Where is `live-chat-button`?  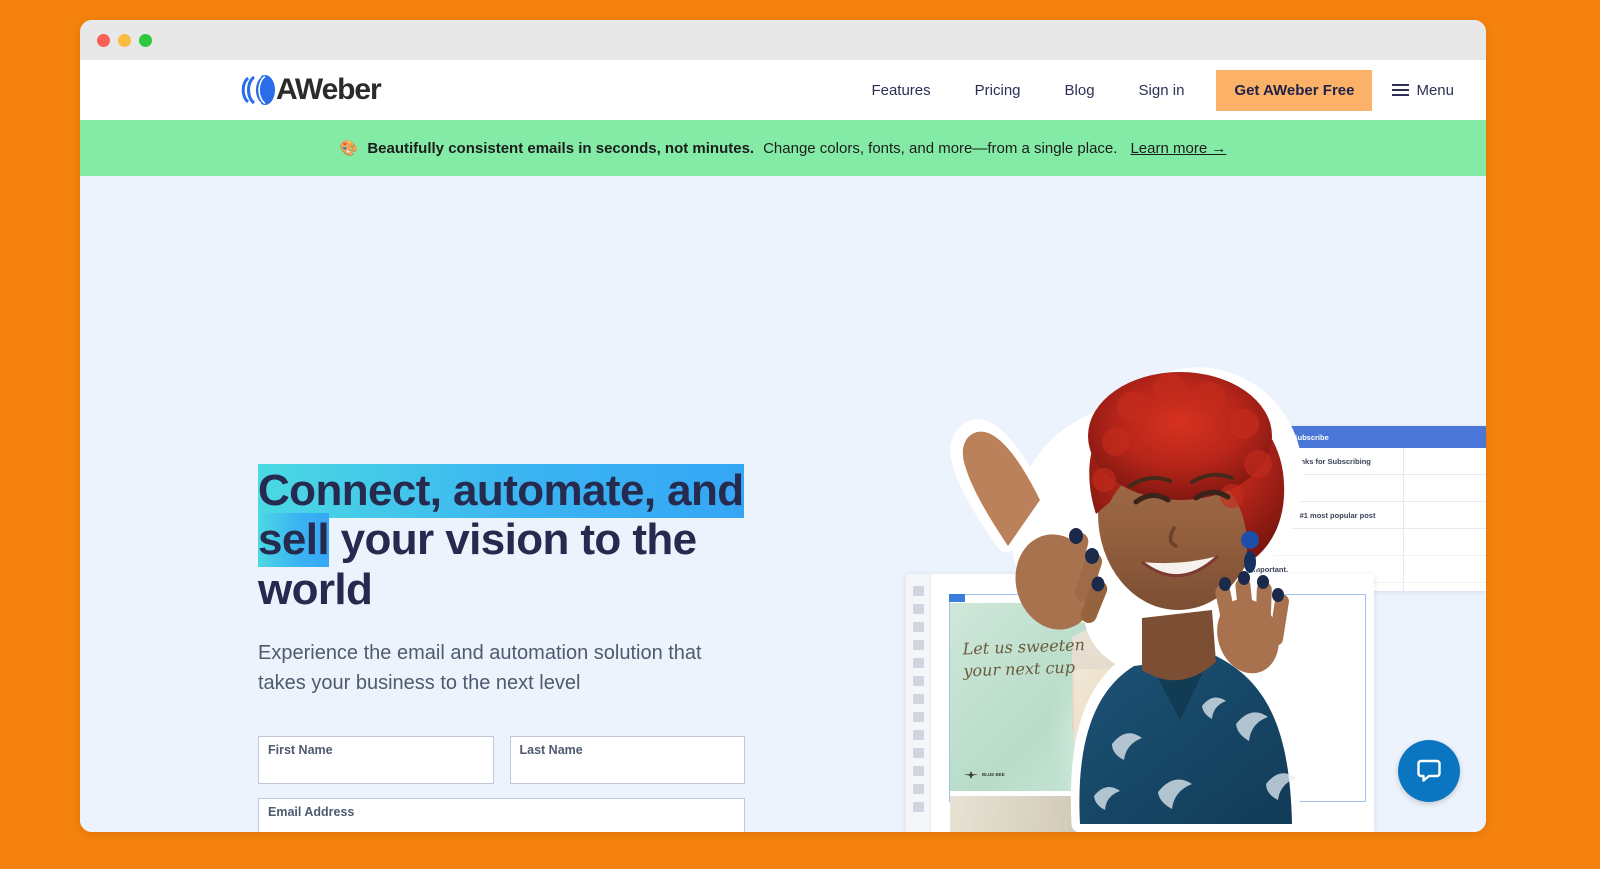 live-chat-button is located at coordinates (1429, 771).